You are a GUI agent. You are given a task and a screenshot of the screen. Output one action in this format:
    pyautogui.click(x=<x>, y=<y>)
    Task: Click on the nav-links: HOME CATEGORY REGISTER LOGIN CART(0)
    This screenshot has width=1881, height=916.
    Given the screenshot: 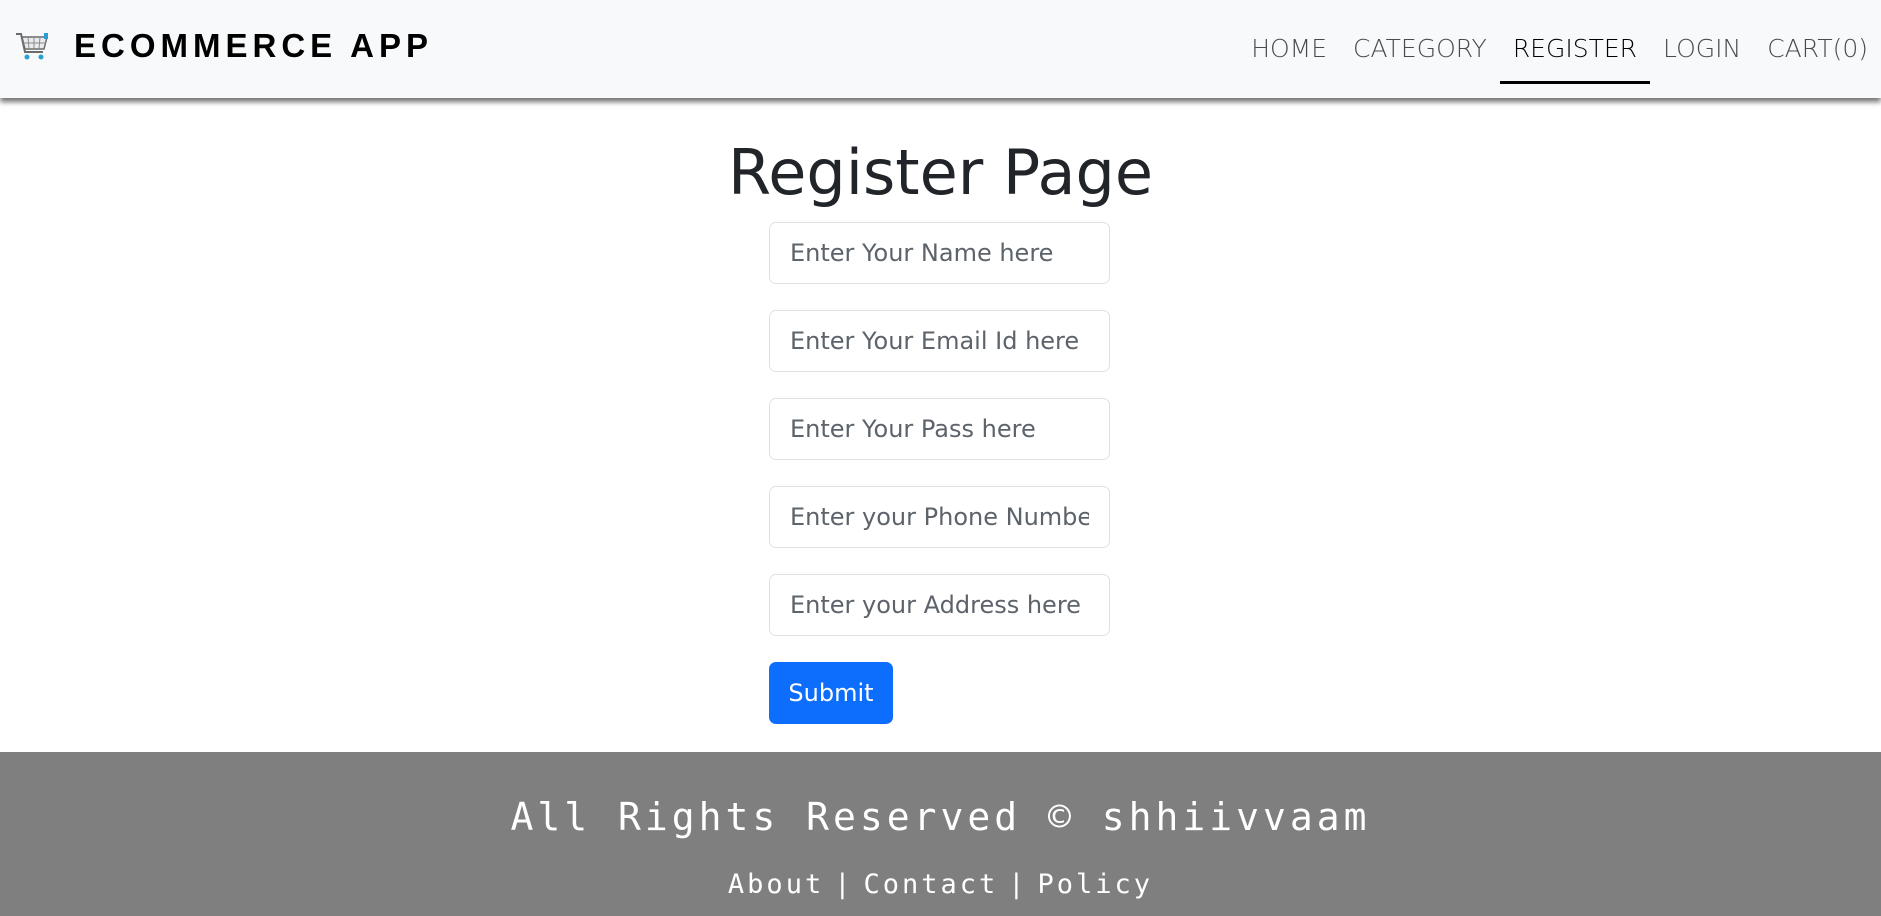 What is the action you would take?
    pyautogui.click(x=1559, y=49)
    